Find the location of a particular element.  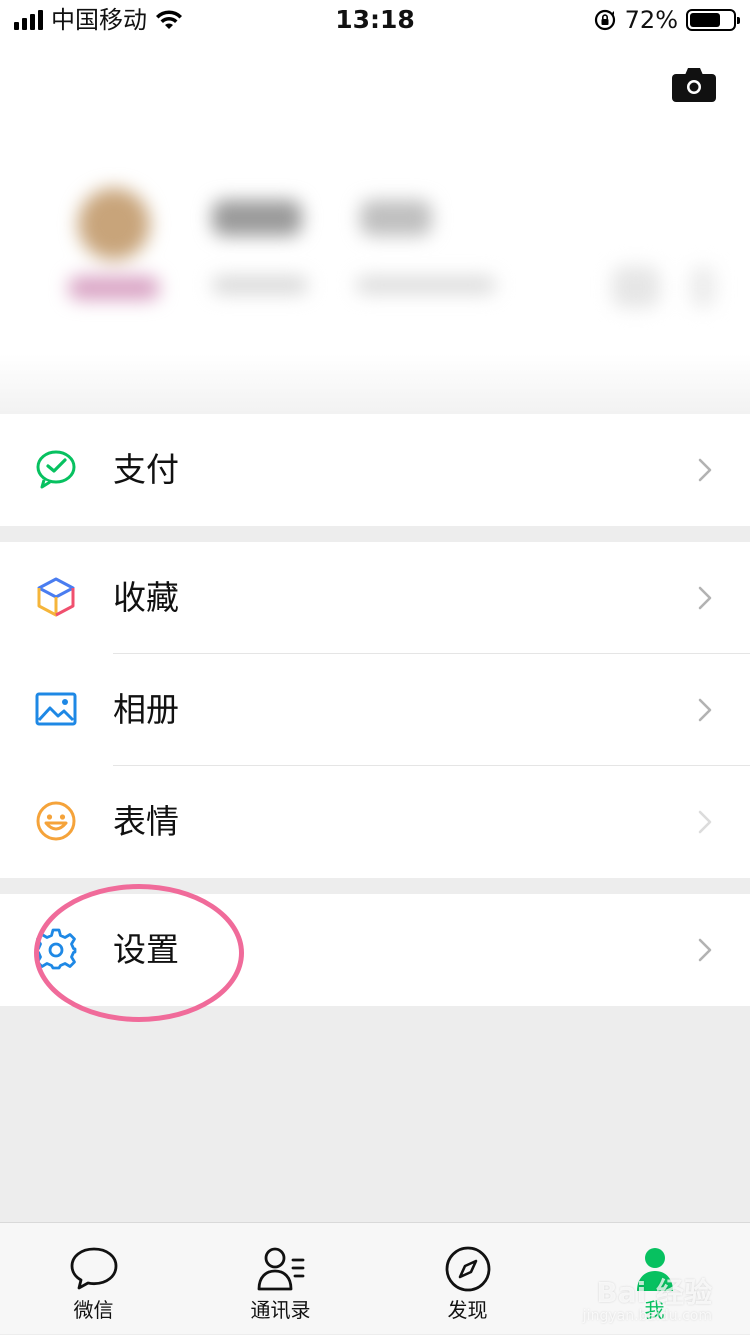

tab-contacts: 通讯录 is located at coordinates (280, 1279).